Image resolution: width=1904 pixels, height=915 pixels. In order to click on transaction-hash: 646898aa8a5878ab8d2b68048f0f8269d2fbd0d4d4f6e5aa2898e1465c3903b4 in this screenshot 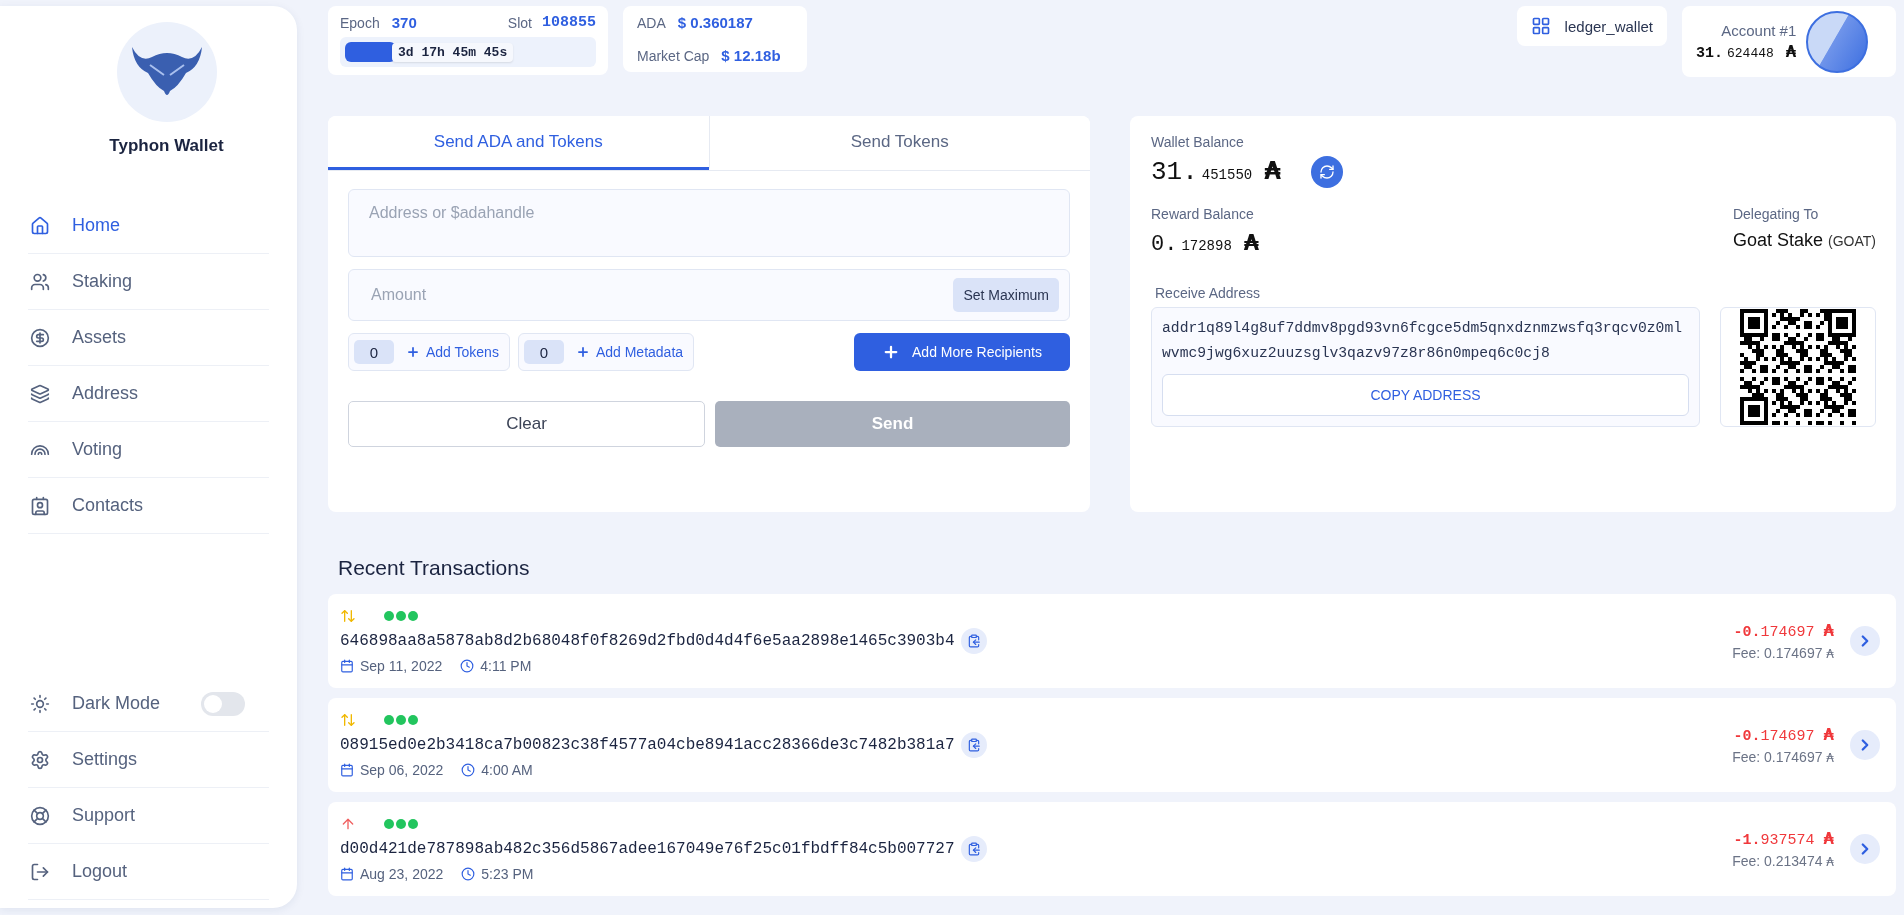, I will do `click(647, 641)`.